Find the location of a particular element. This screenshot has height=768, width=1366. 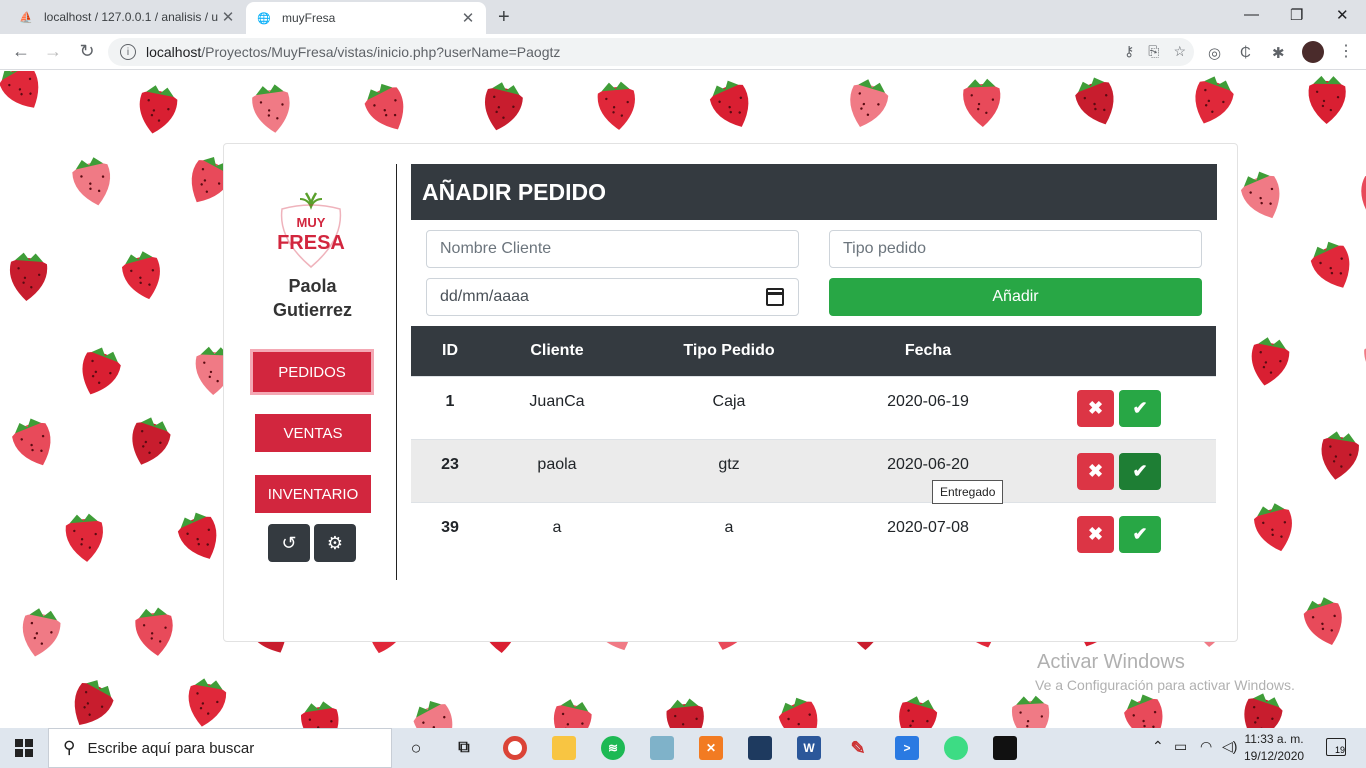

profile-avatar is located at coordinates (1313, 52).